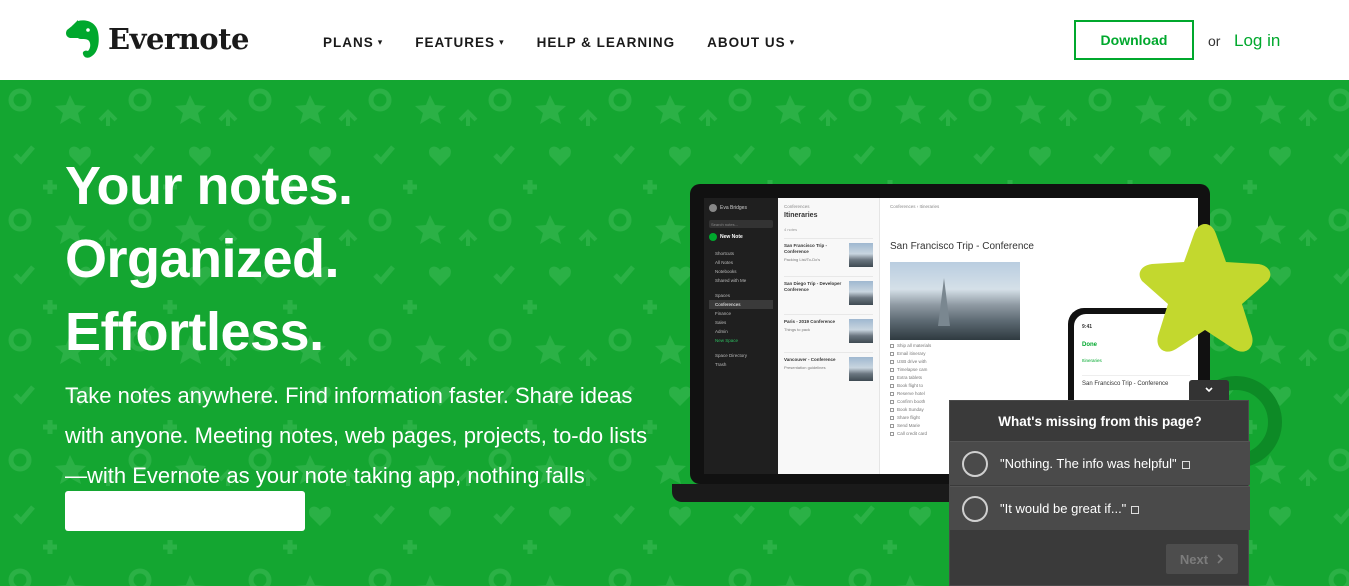 The height and width of the screenshot is (586, 1349). Describe the element at coordinates (741, 208) in the screenshot. I see `app-user: Eva Bridges` at that location.